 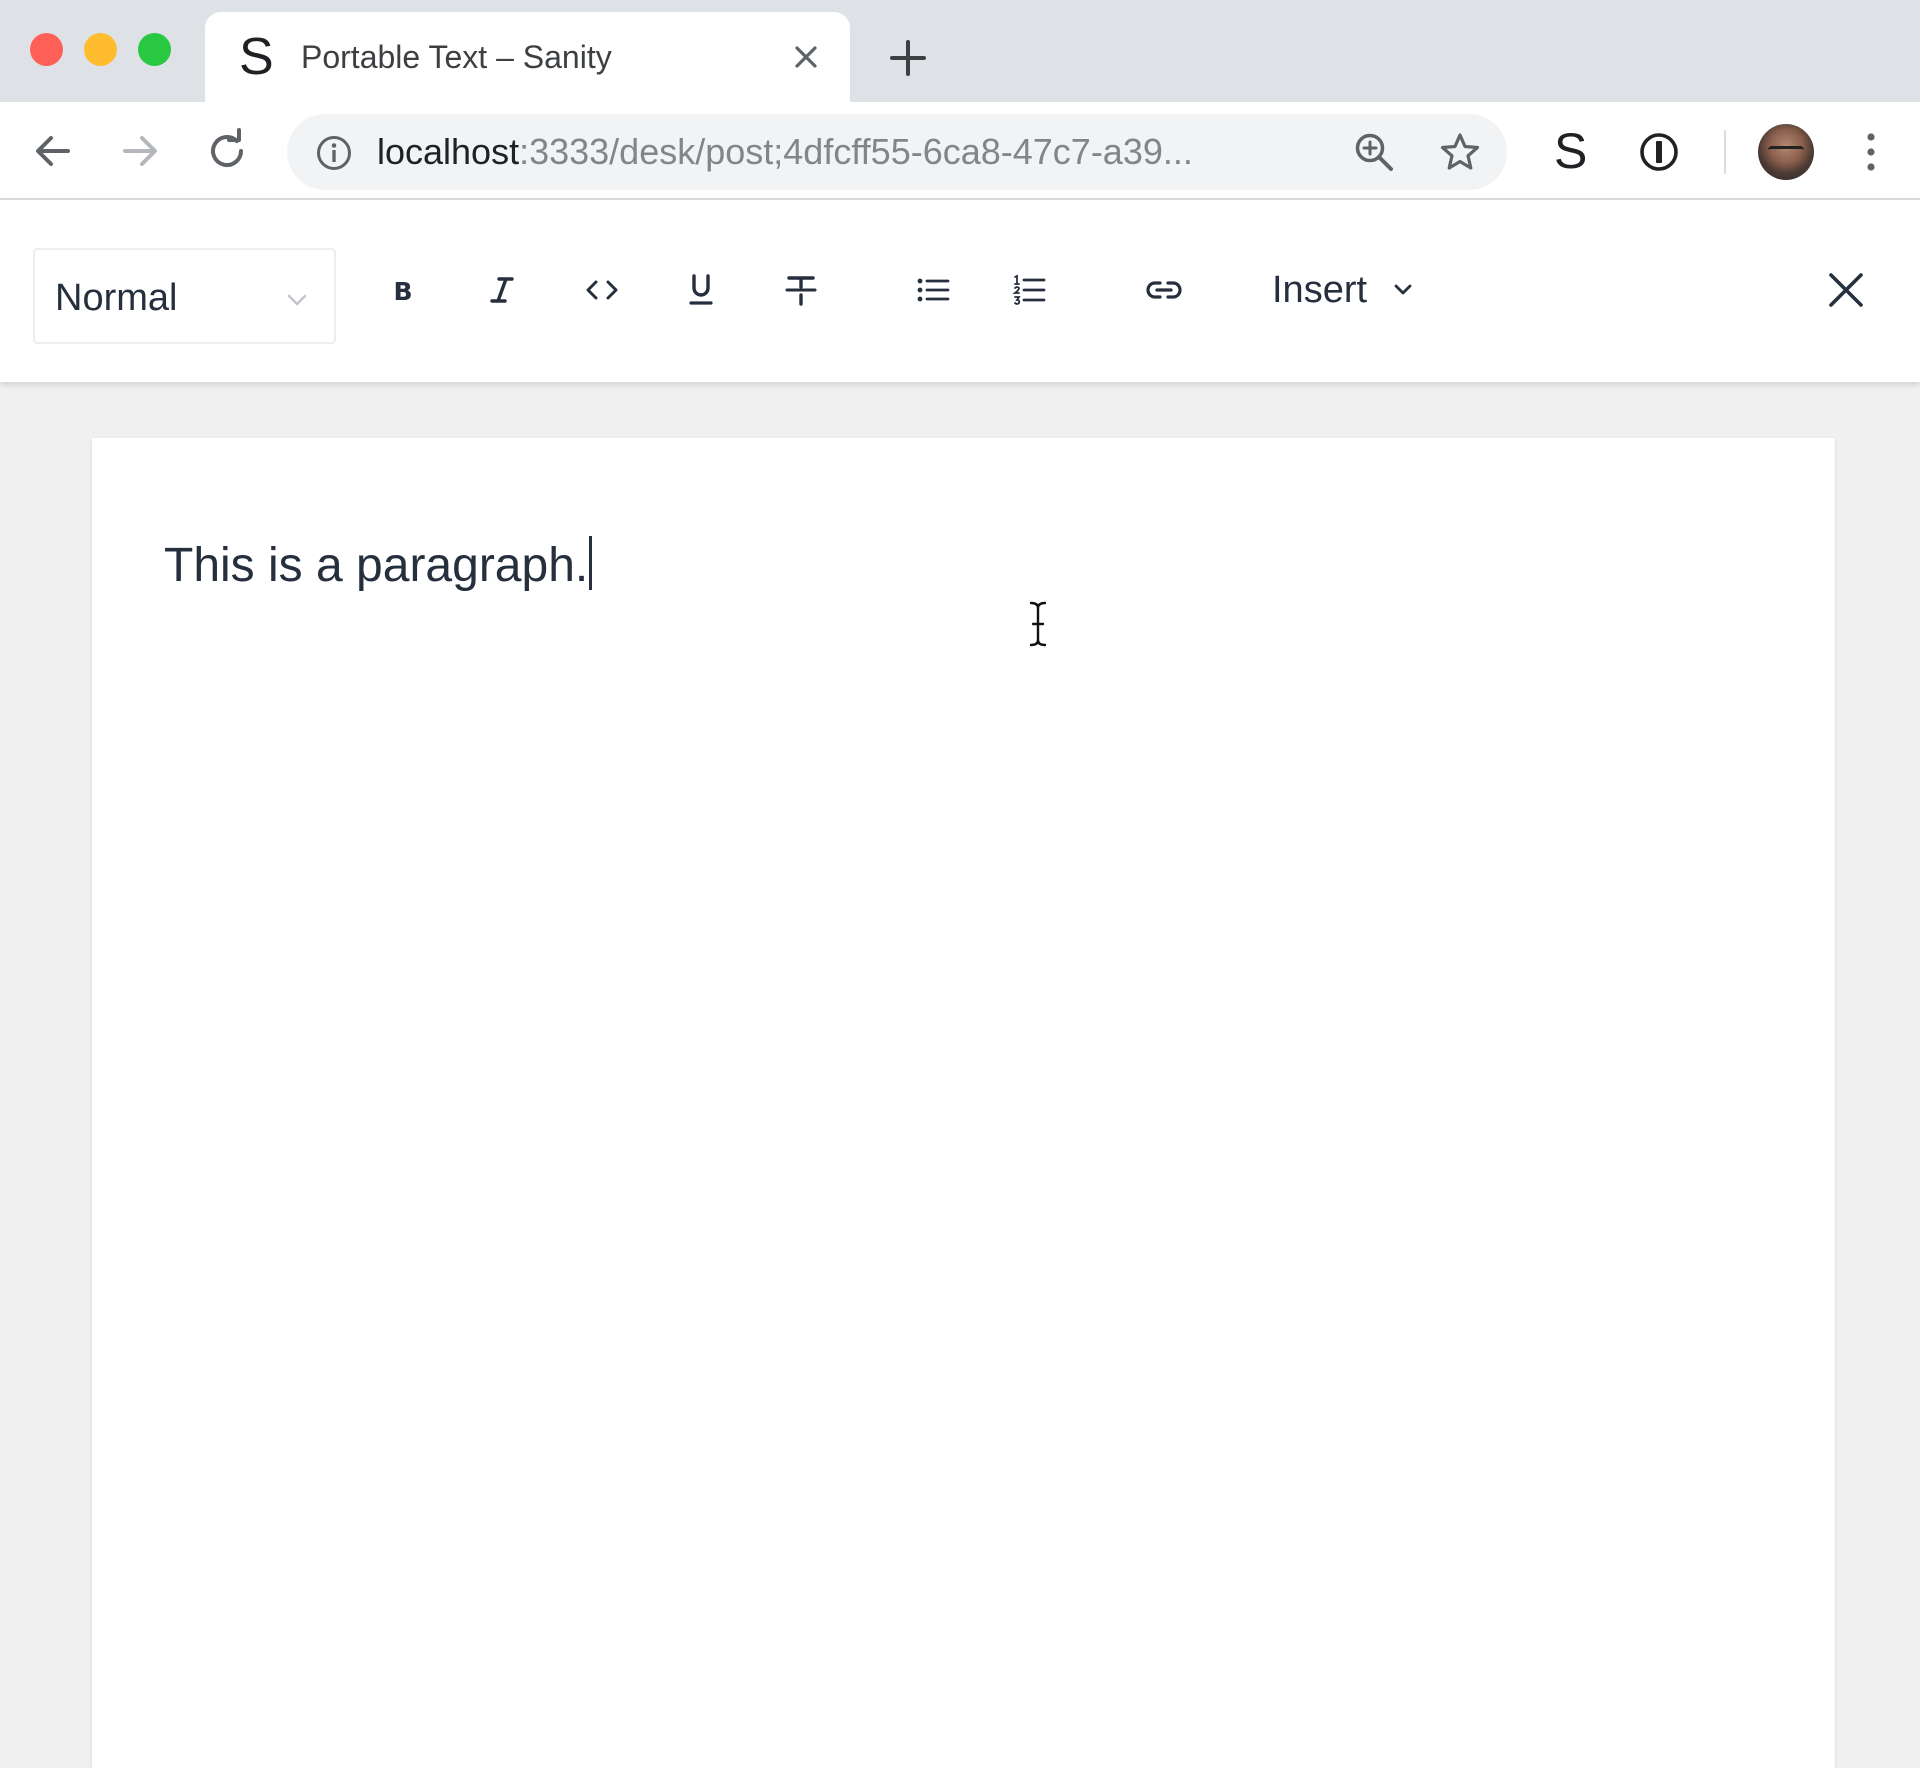 I want to click on back-arrow-icon, so click(x=53, y=151).